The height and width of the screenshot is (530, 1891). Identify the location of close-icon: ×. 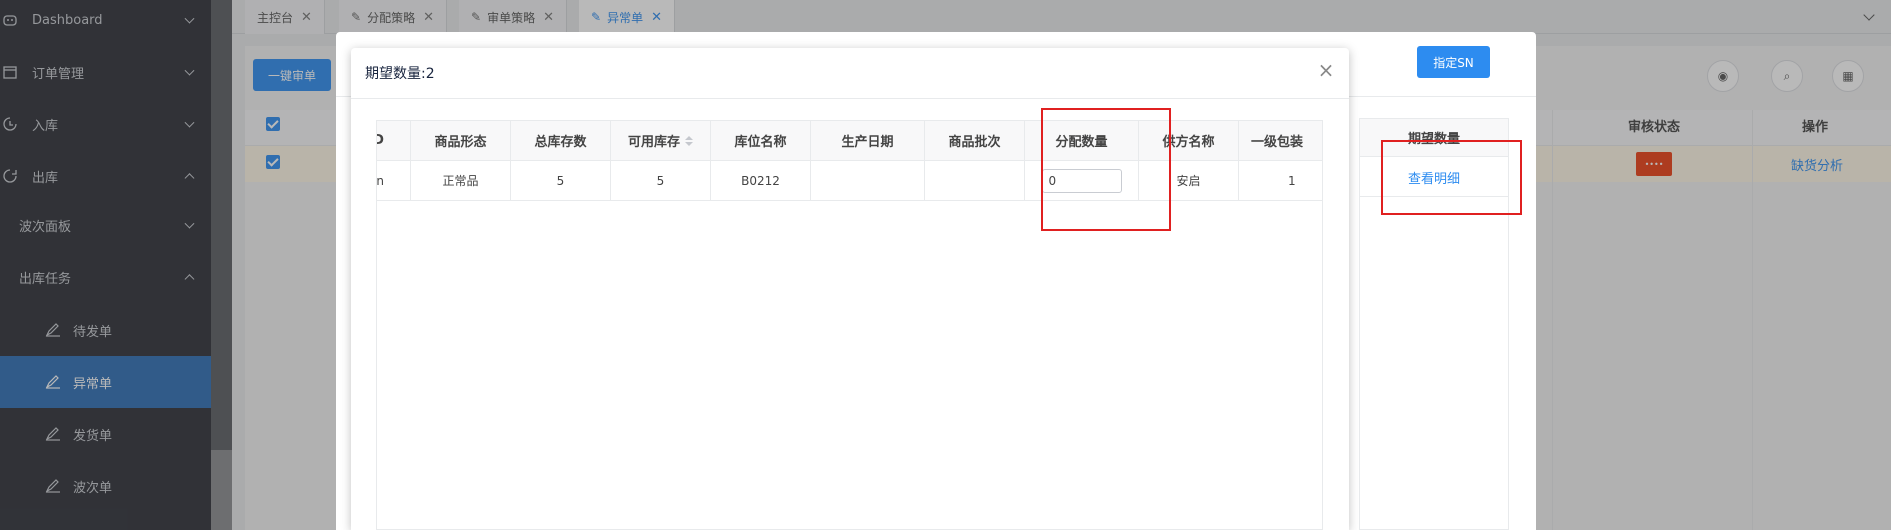
(1326, 70).